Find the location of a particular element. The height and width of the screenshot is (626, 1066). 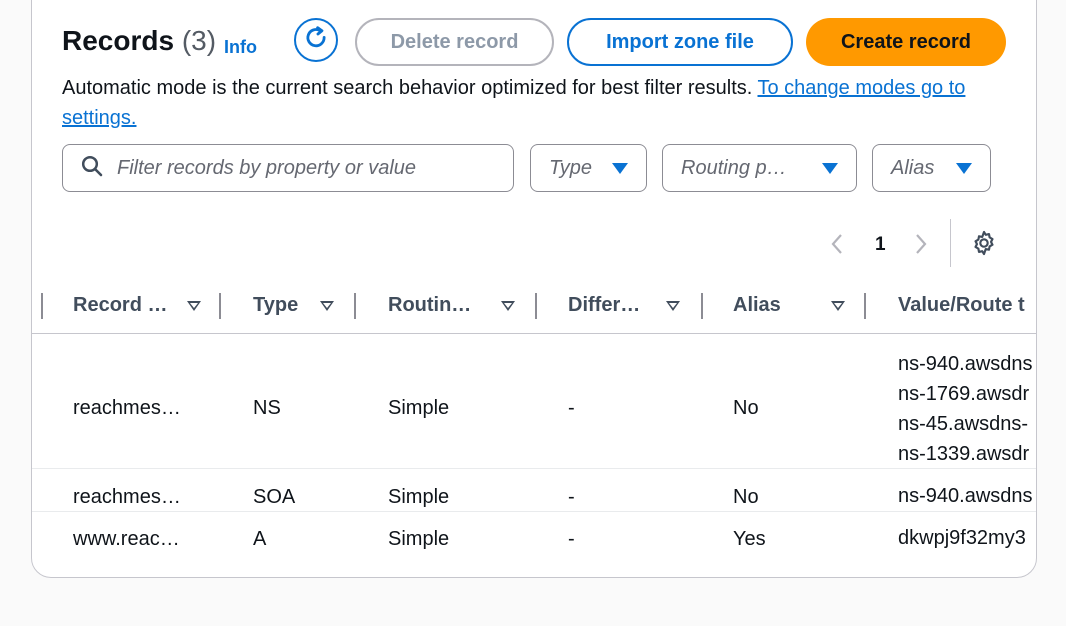

previous-page-button is located at coordinates (837, 247).